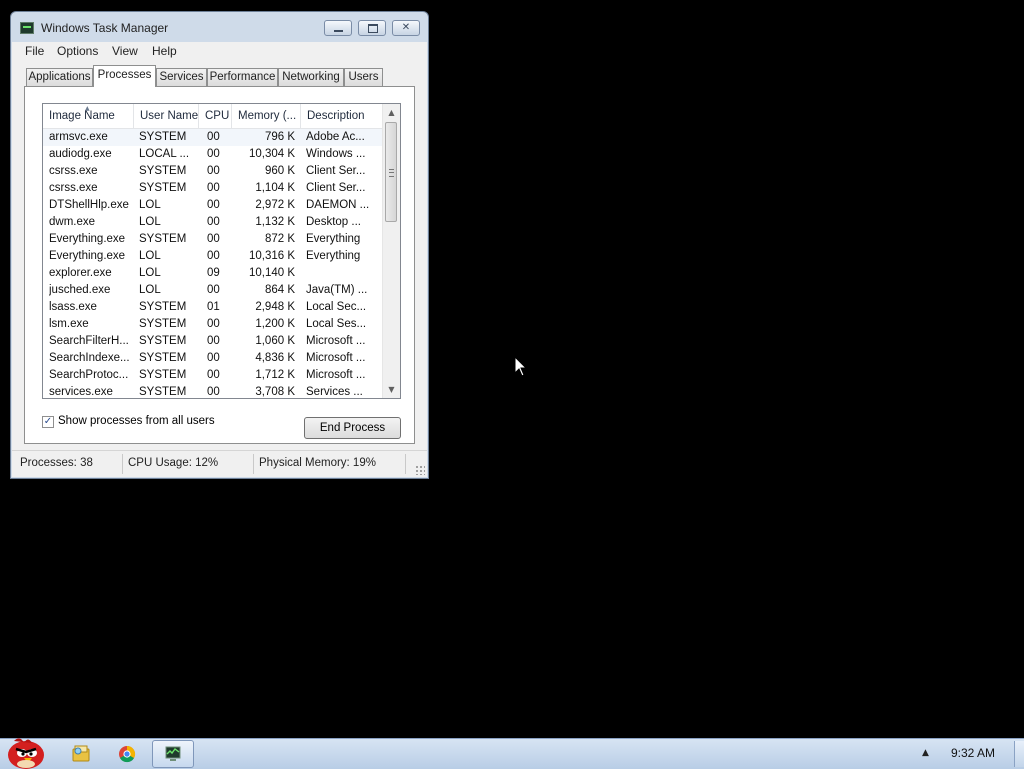 The image size is (1024, 769). I want to click on end-process-button: End Process, so click(352, 428).